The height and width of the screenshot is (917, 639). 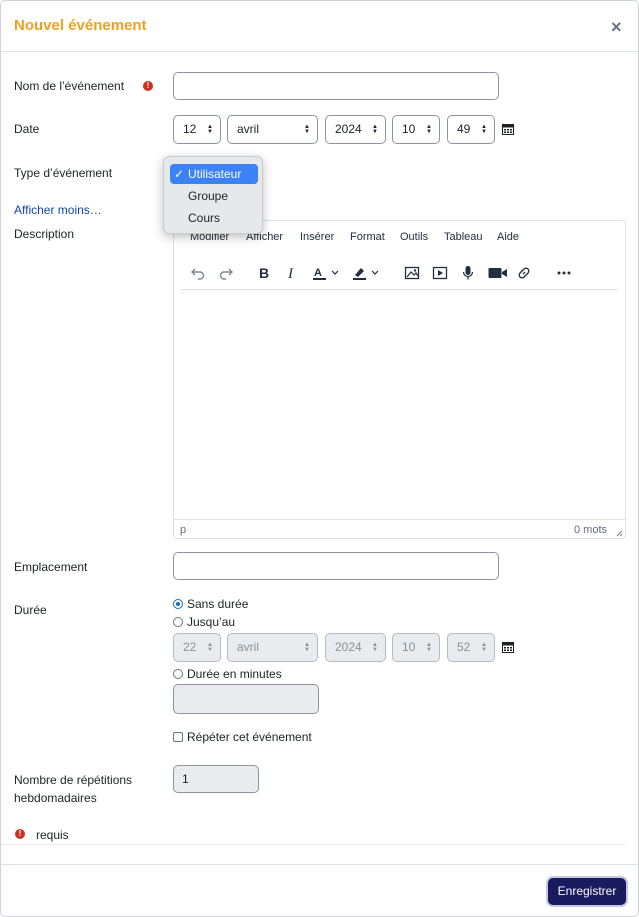 I want to click on video-camera-icon, so click(x=496, y=273).